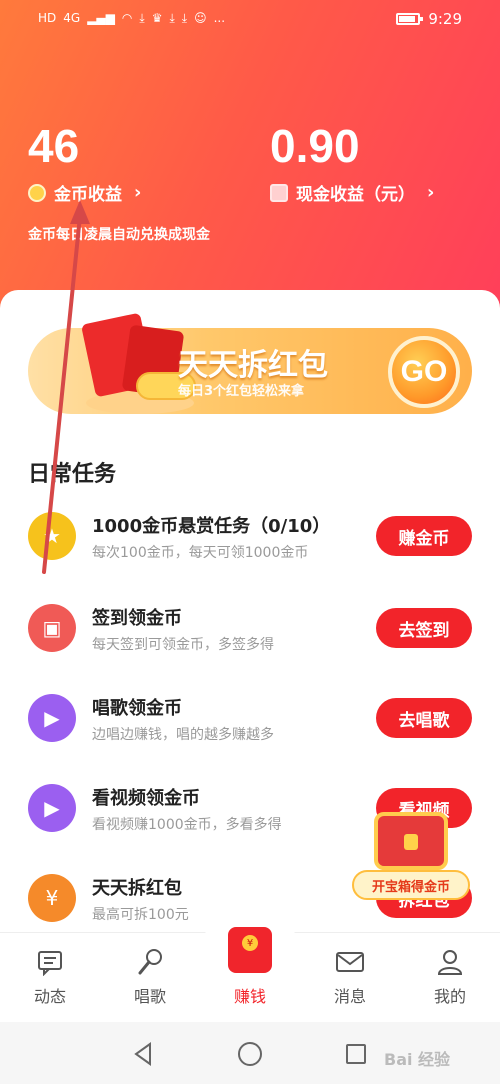  I want to click on coin-icon, so click(37, 192).